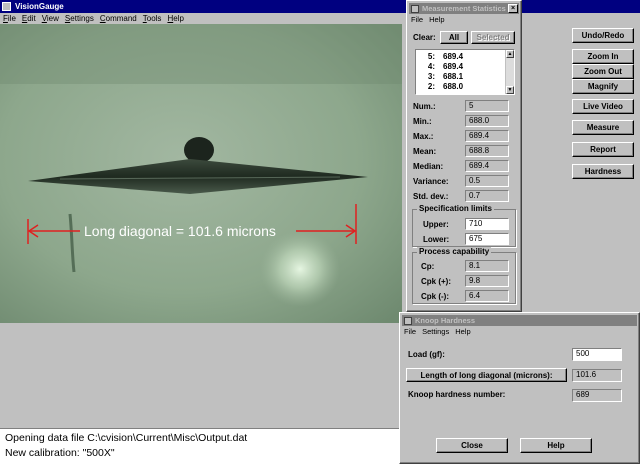  I want to click on menu-help: Help, so click(175, 18).